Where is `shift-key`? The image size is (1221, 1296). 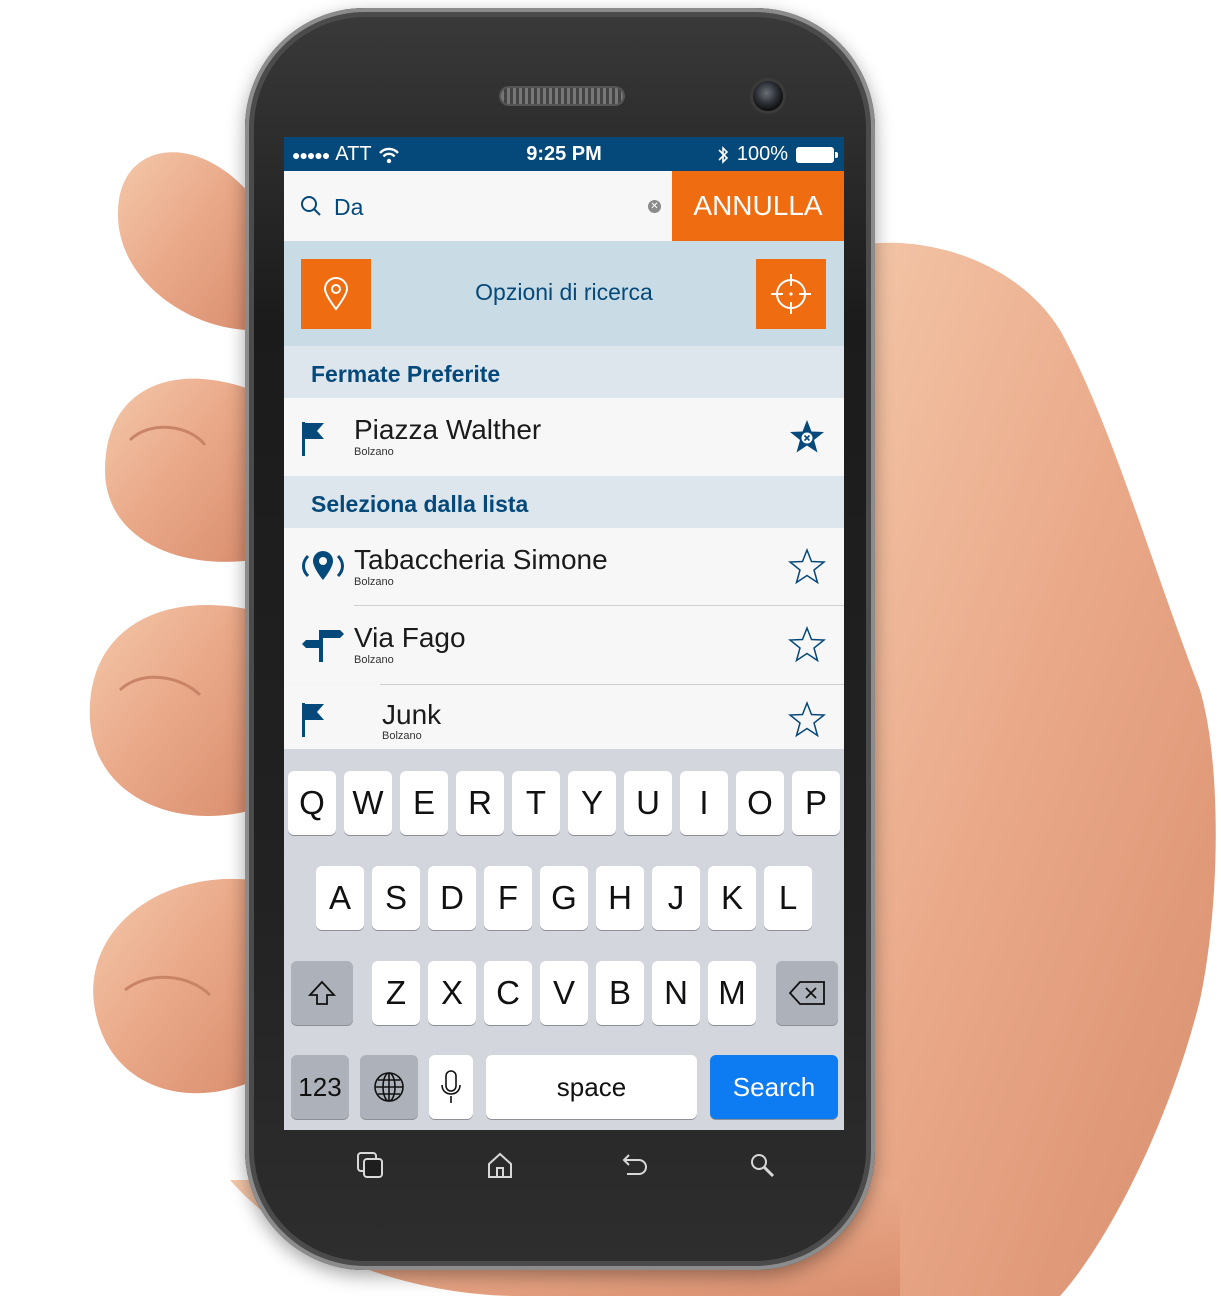
shift-key is located at coordinates (322, 993).